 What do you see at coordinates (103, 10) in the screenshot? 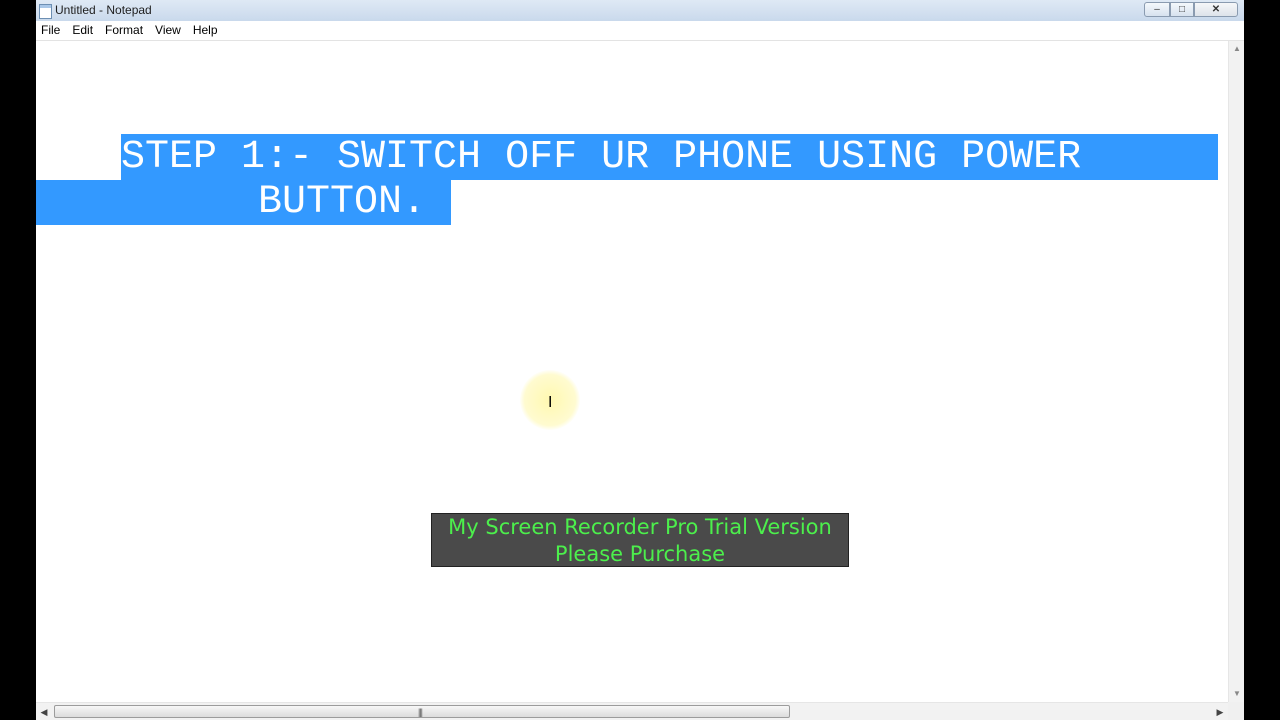
I see `window-title: Untitled - Notepad` at bounding box center [103, 10].